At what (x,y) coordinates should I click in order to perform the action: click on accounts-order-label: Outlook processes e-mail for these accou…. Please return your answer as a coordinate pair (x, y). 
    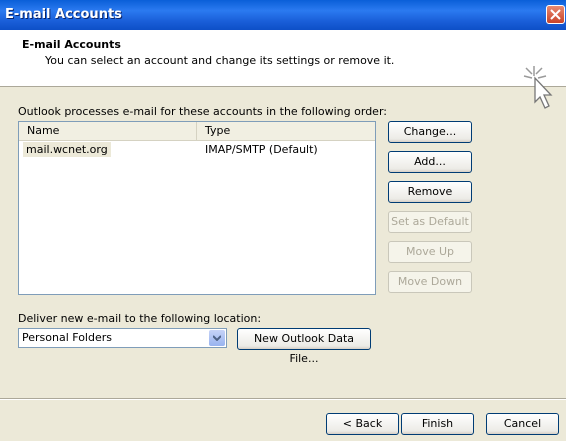
    Looking at the image, I should click on (202, 111).